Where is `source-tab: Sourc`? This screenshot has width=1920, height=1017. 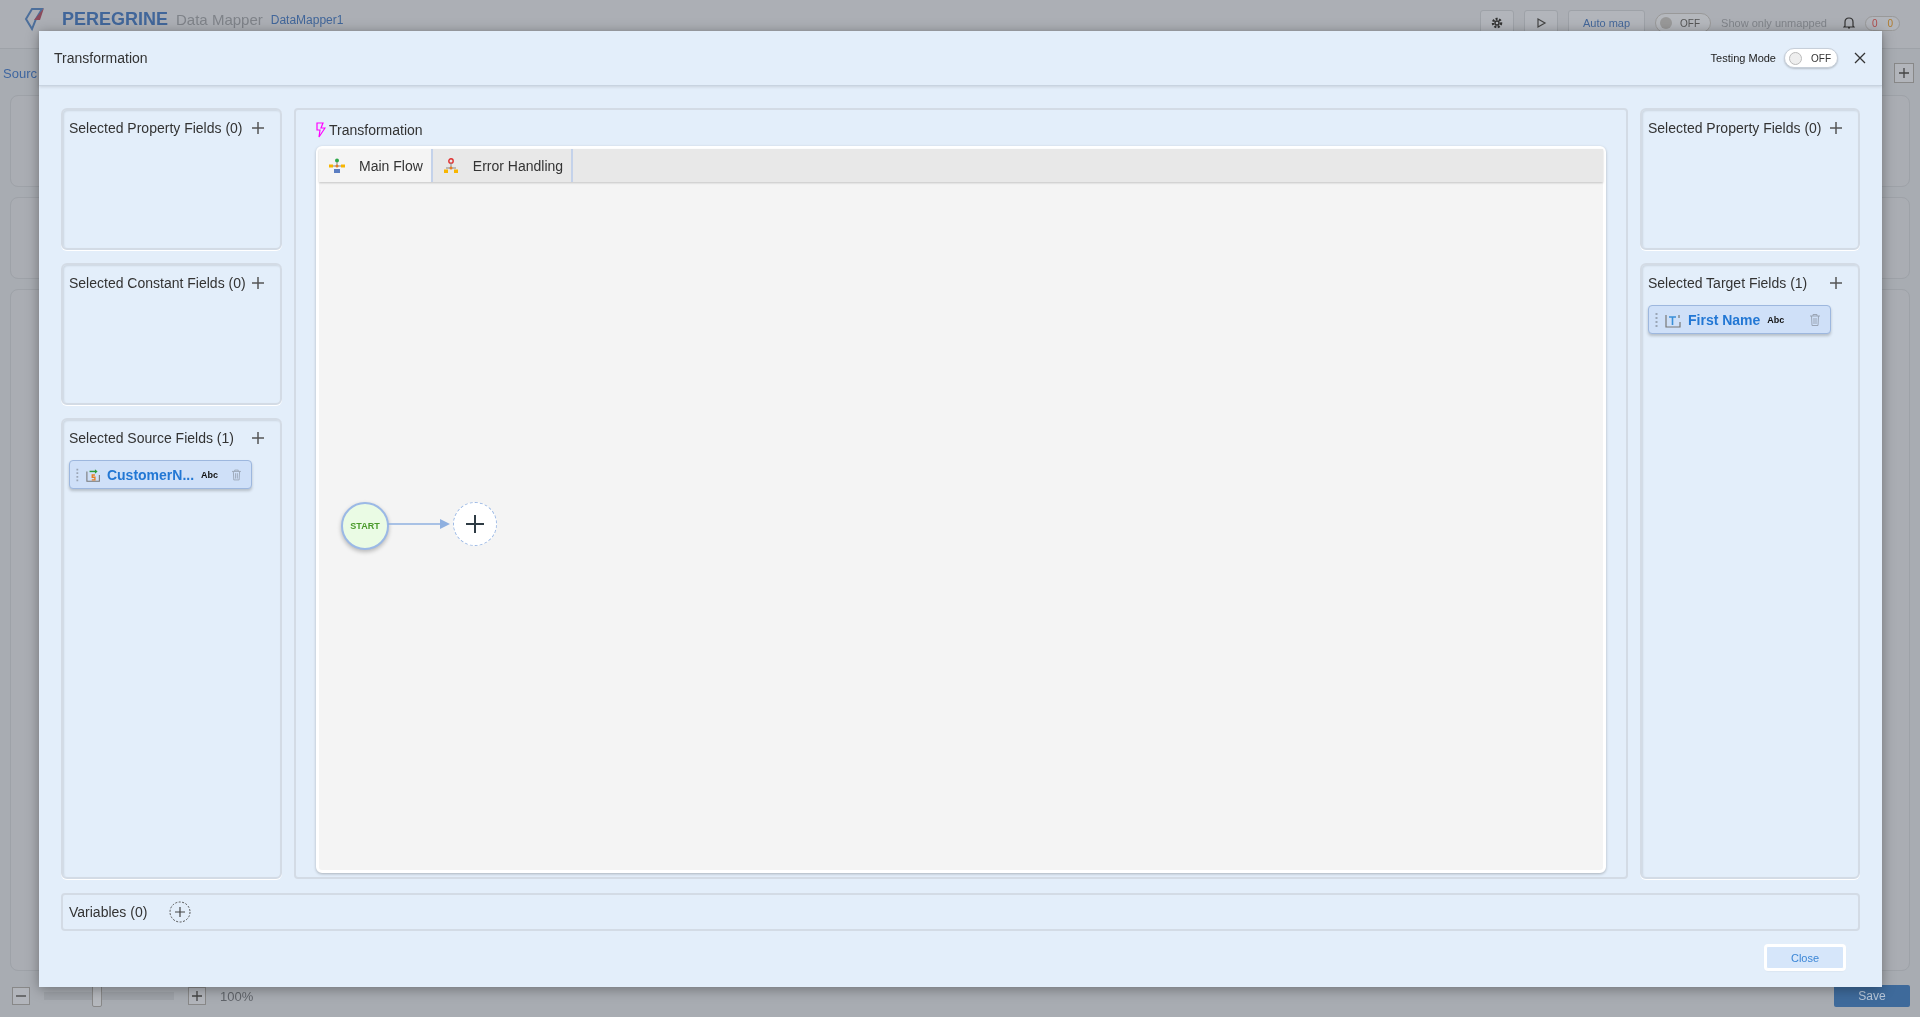
source-tab: Sourc is located at coordinates (20, 73).